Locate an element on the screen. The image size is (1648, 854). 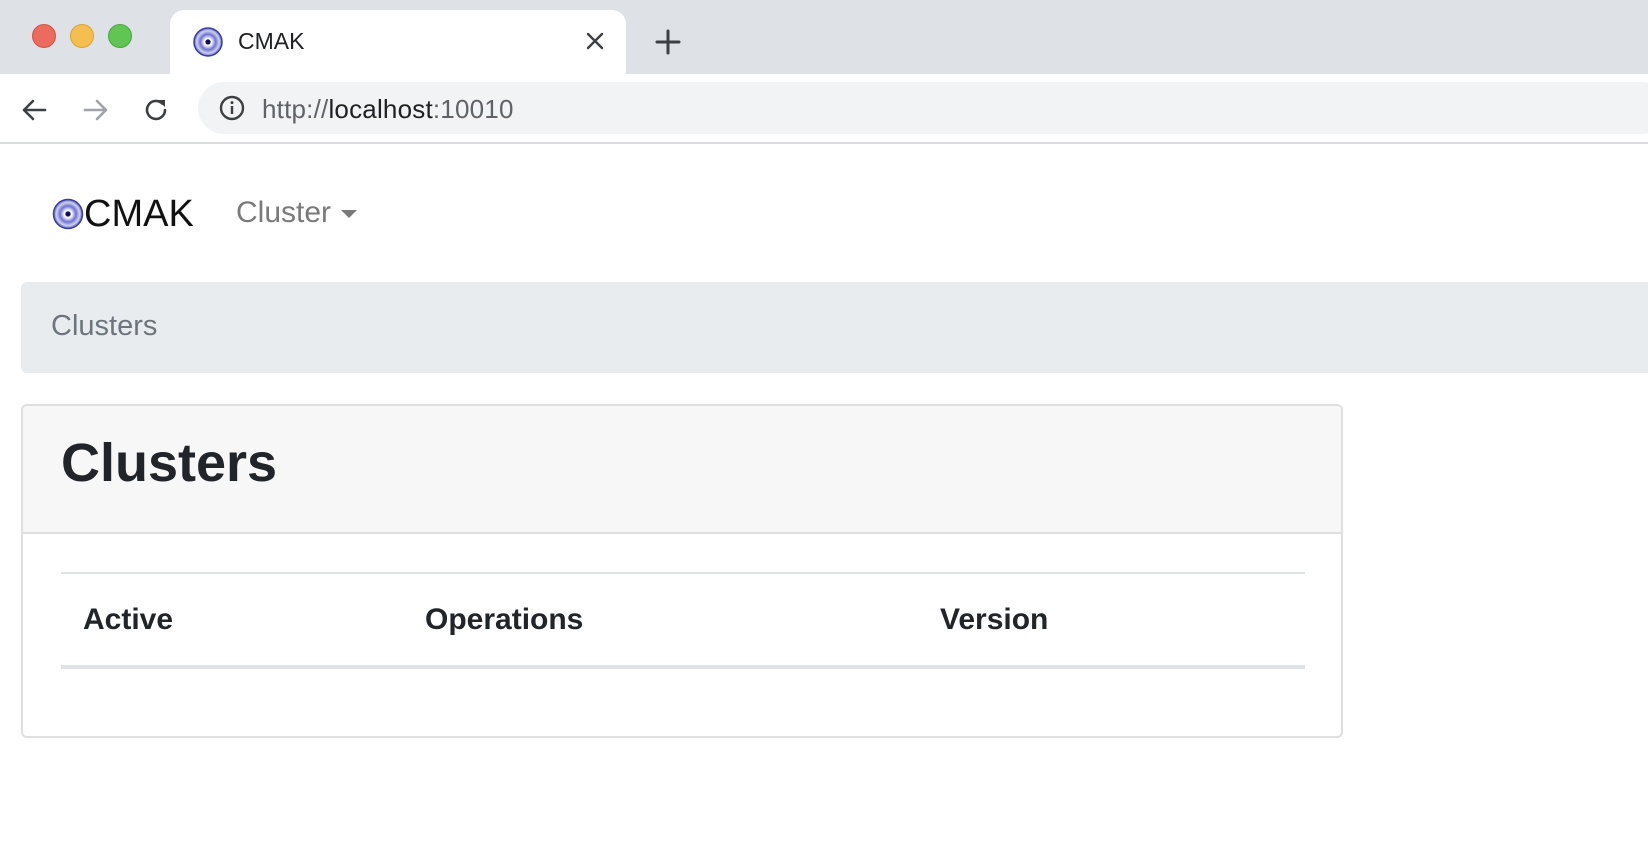
window-zoom-button is located at coordinates (120, 36).